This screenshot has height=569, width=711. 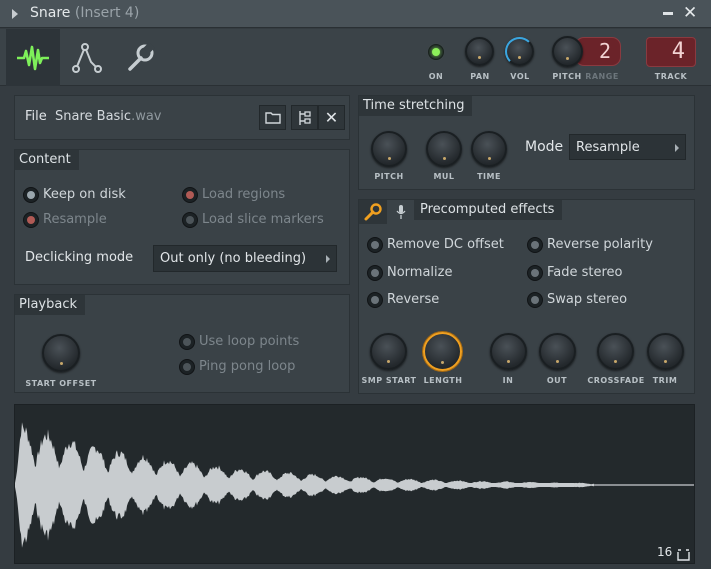 I want to click on tab-sample-settings, so click(x=33, y=57).